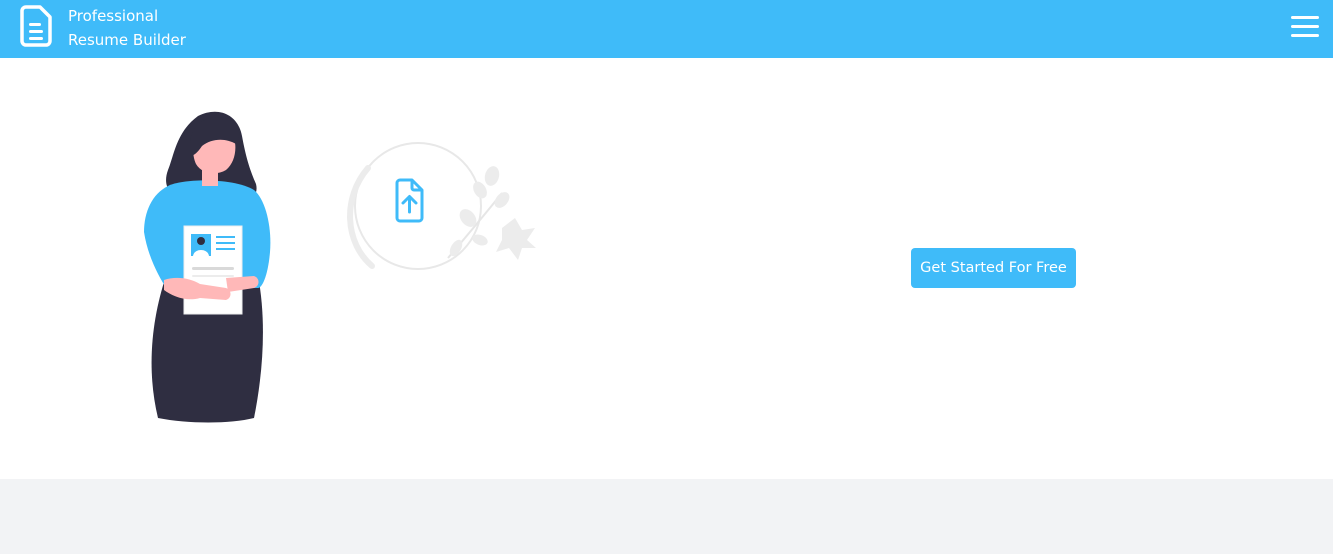 Image resolution: width=1333 pixels, height=554 pixels. I want to click on hamburger-menu-icon, so click(1305, 26).